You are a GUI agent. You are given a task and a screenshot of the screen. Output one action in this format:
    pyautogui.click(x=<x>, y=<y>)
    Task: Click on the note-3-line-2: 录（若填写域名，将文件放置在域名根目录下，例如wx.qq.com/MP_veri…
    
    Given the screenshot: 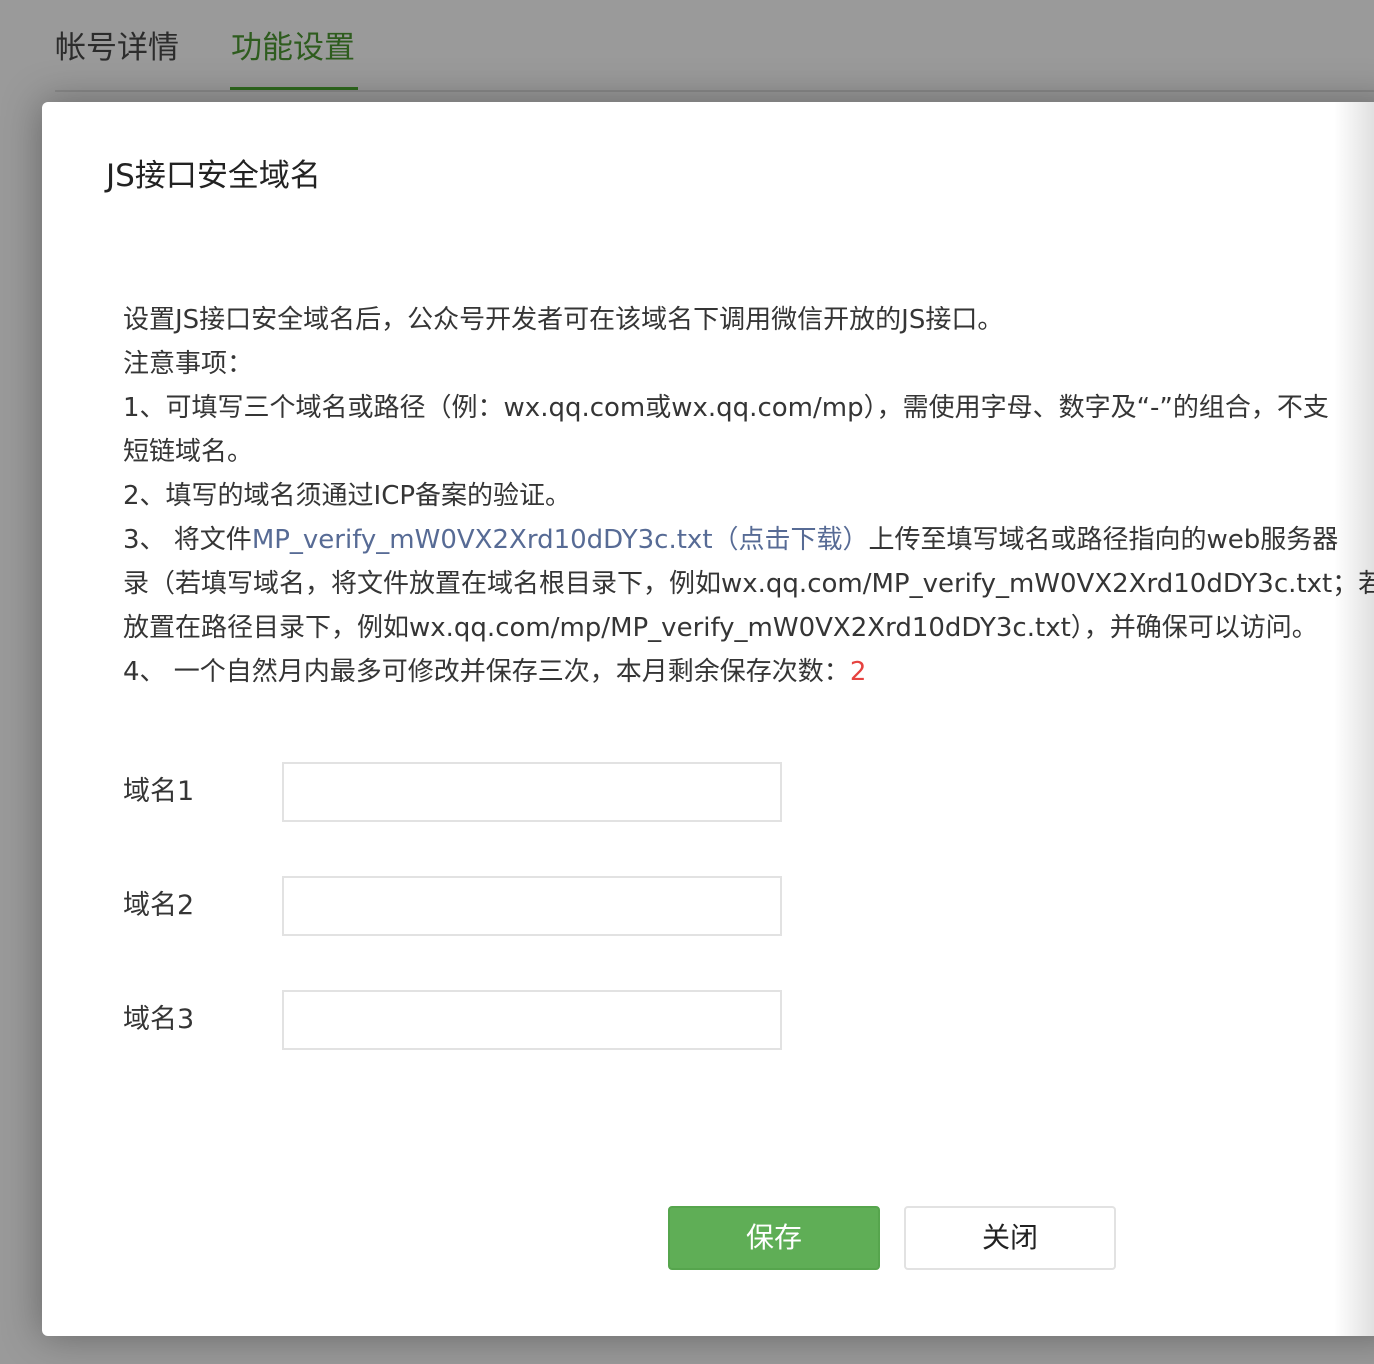 What is the action you would take?
    pyautogui.click(x=748, y=584)
    